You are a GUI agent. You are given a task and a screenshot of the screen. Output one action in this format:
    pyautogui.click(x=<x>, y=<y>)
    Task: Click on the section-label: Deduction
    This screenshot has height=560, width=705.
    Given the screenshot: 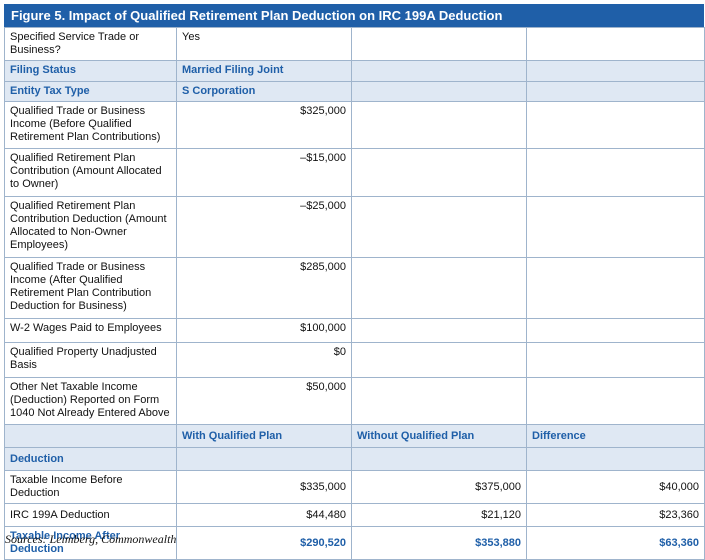 What is the action you would take?
    pyautogui.click(x=90, y=459)
    